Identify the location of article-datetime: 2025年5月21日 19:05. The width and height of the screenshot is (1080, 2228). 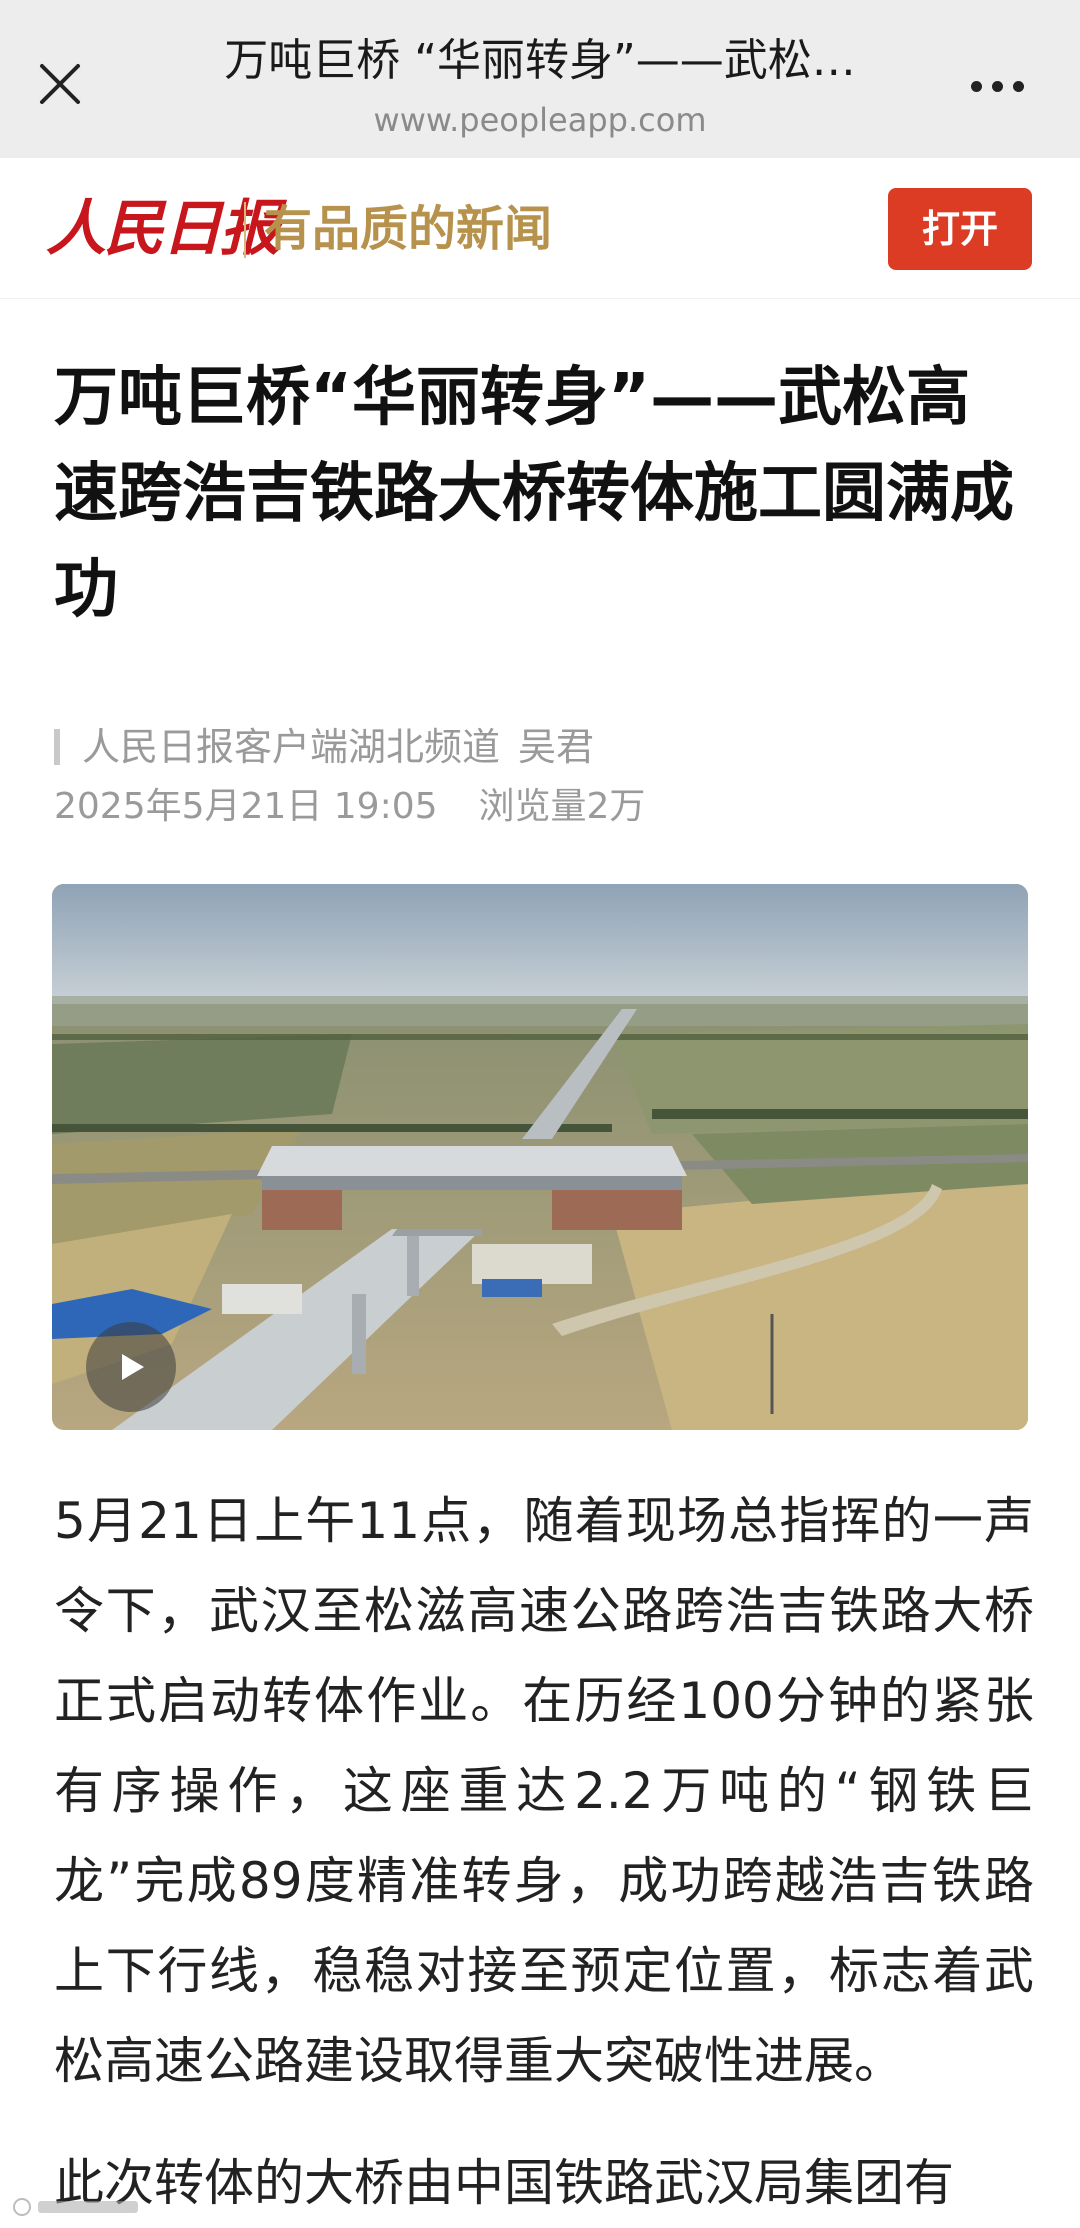
(246, 806).